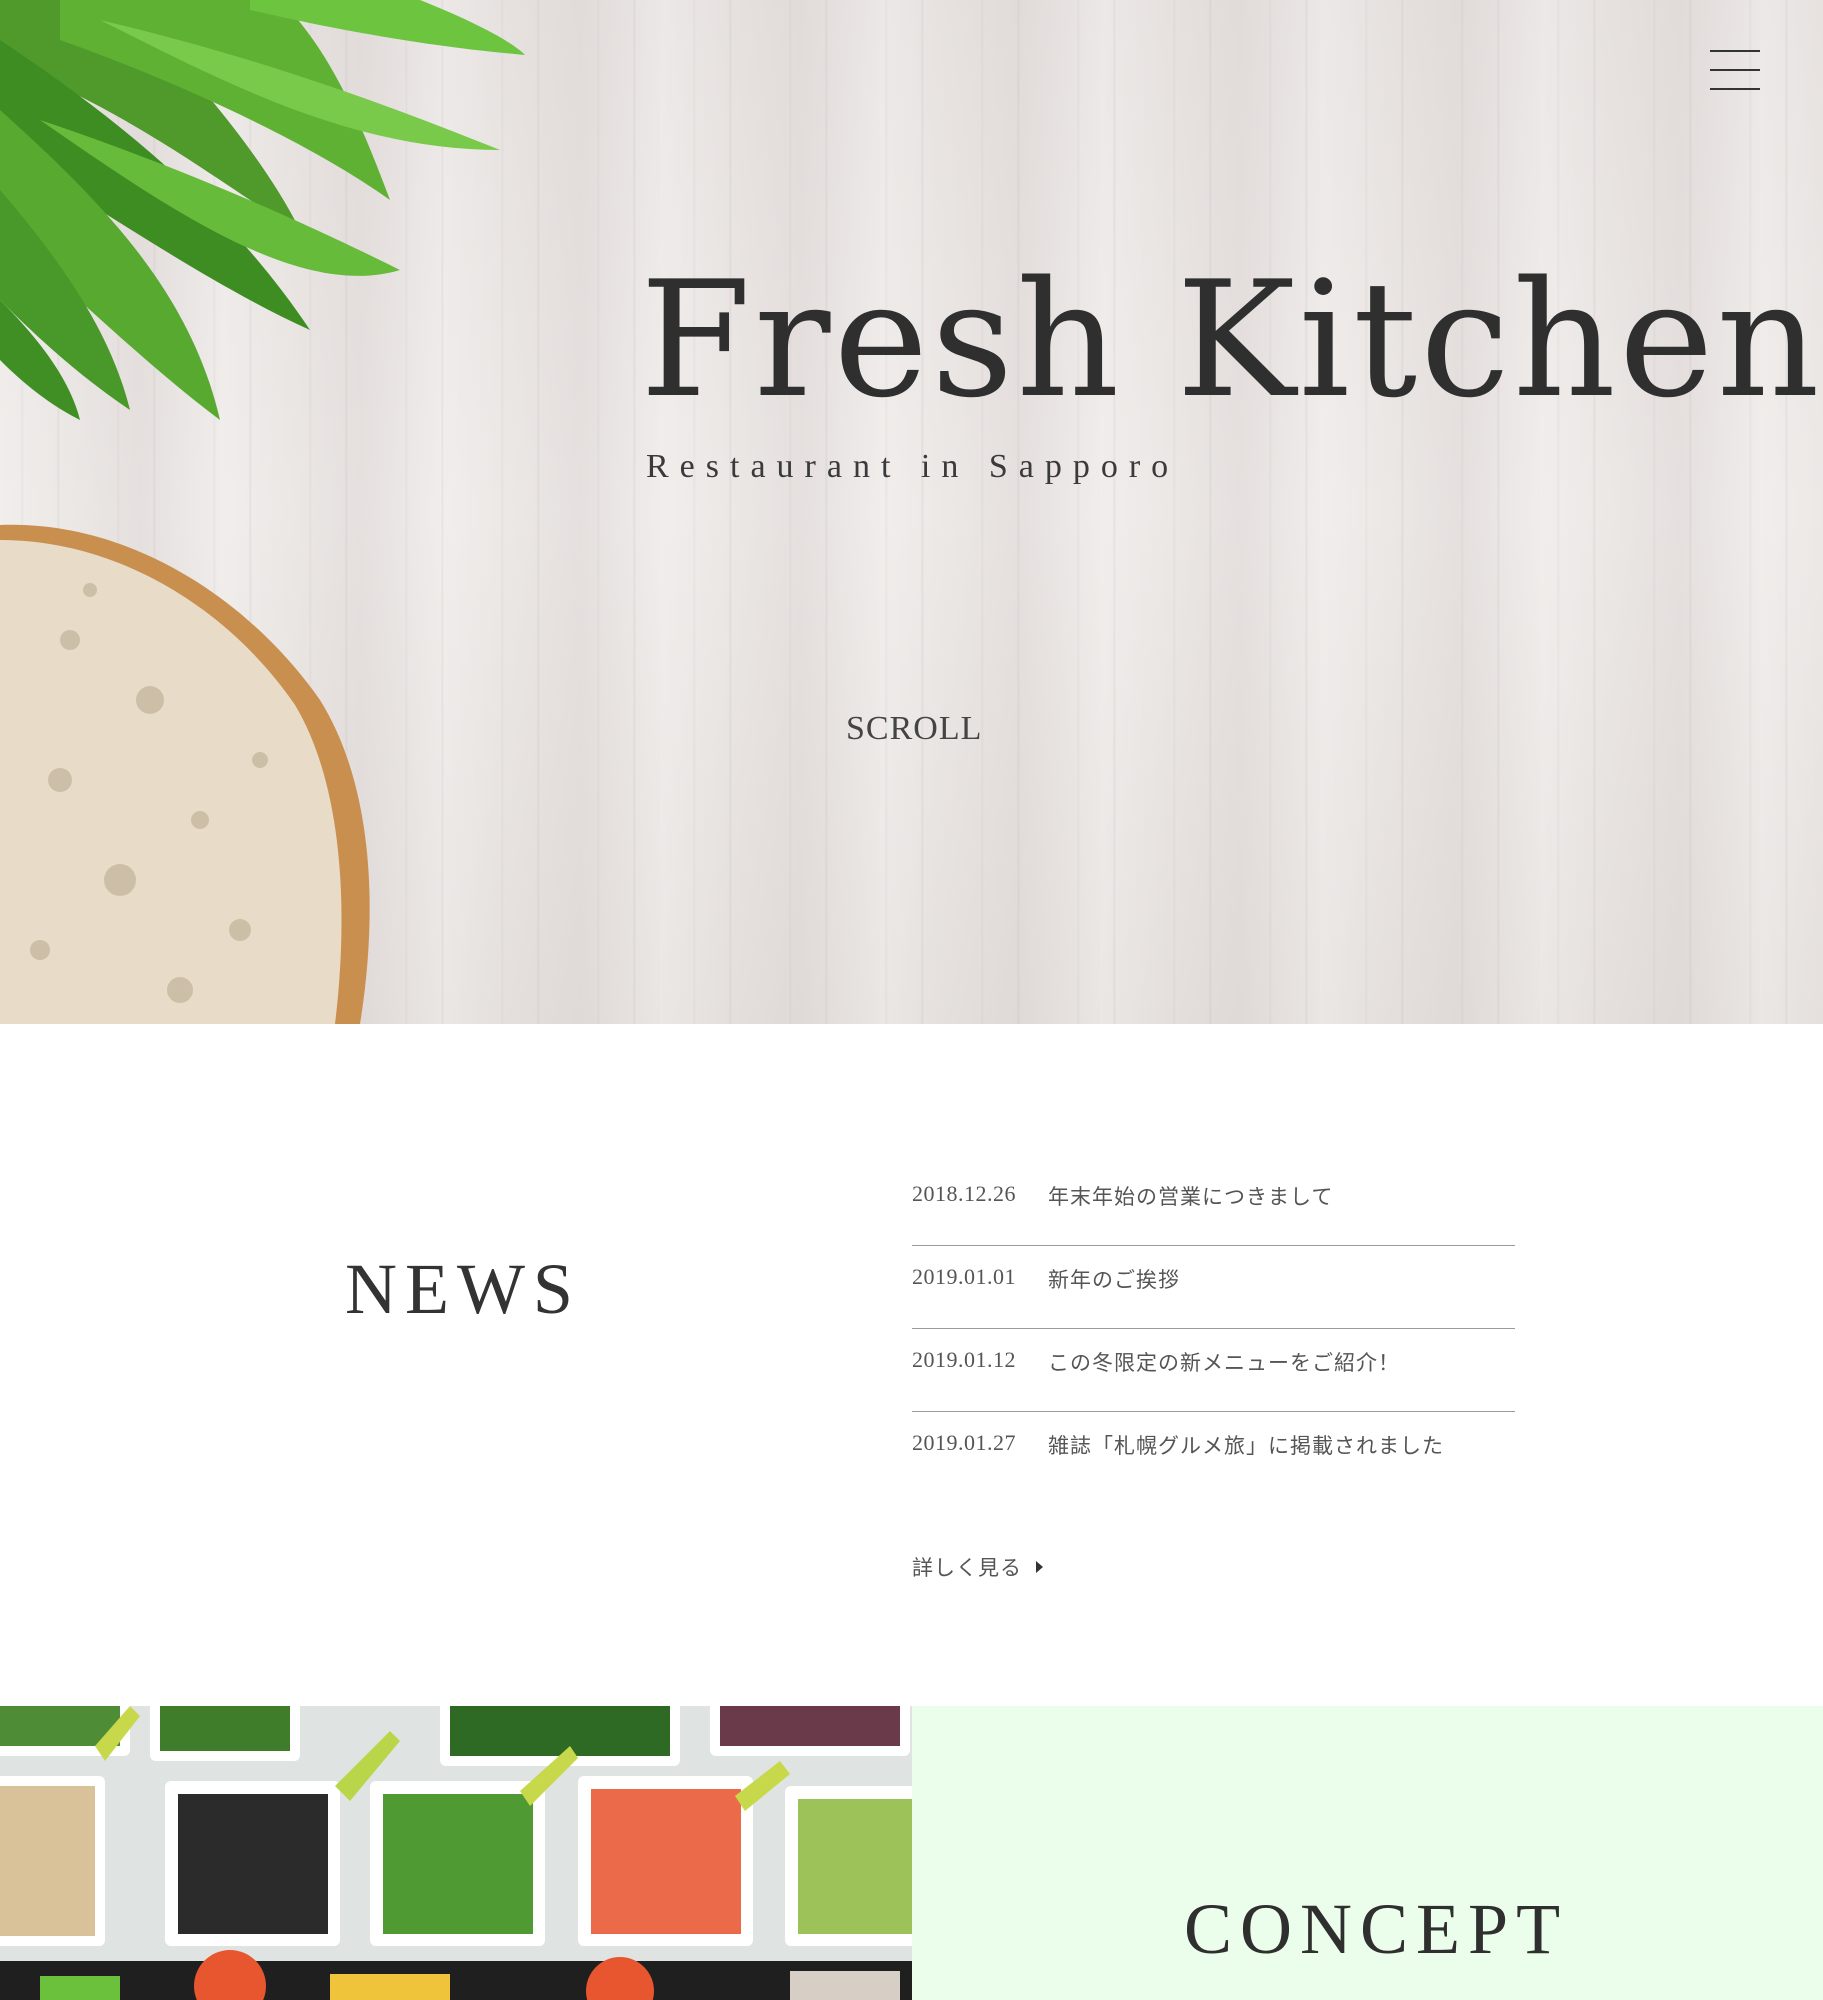 The width and height of the screenshot is (1823, 2000). Describe the element at coordinates (964, 1193) in the screenshot. I see `news-date: 2018.12.26` at that location.